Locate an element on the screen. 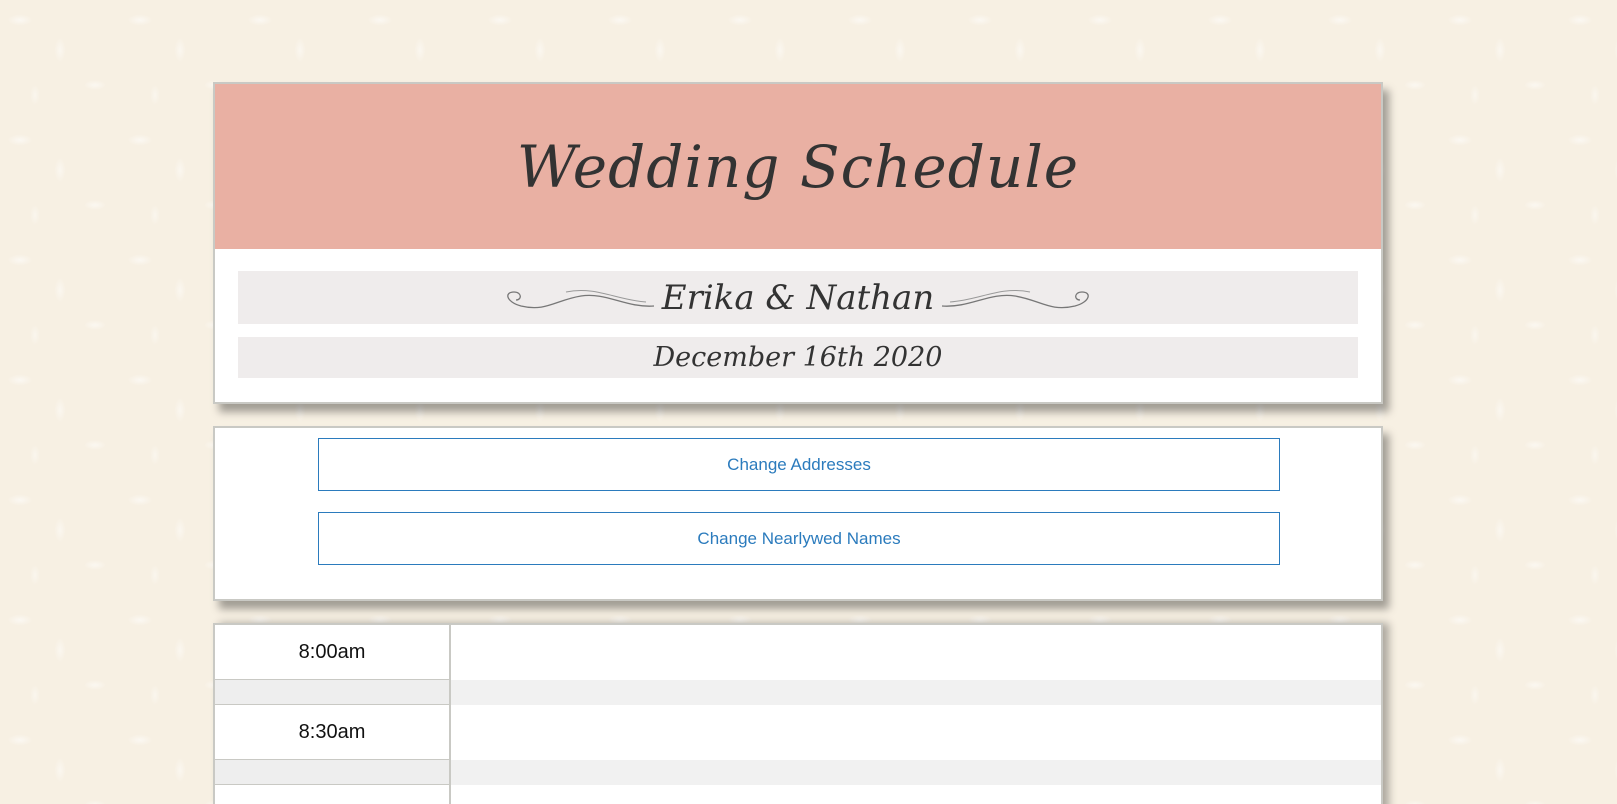  schedule-row: 8:30am is located at coordinates (798, 732).